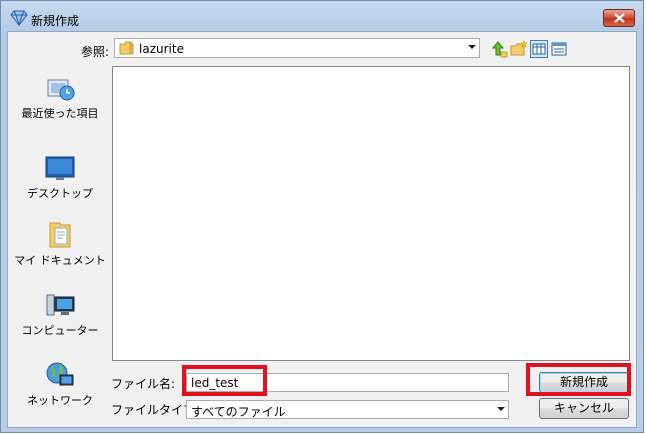 The height and width of the screenshot is (435, 646). I want to click on place-label: デスクトップ, so click(60, 193).